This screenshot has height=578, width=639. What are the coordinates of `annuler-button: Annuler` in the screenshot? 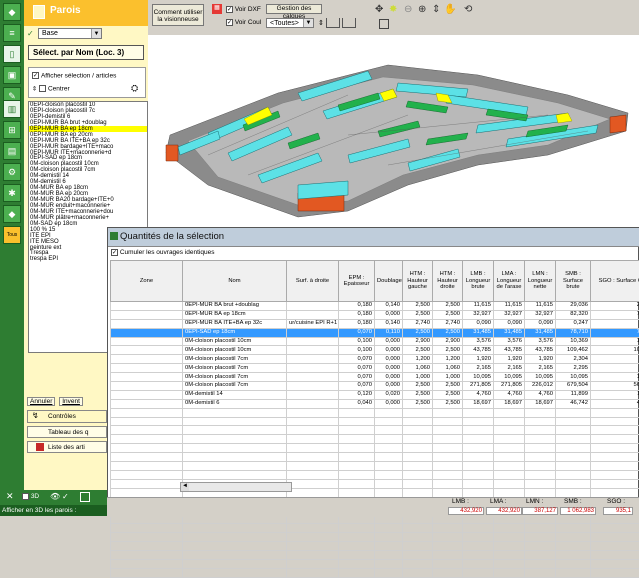 It's located at (41, 401).